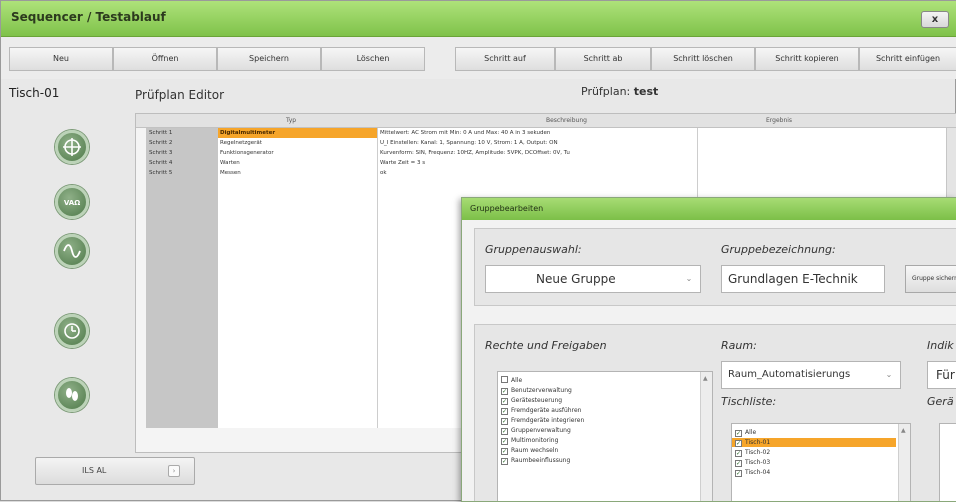 Image resolution: width=956 pixels, height=502 pixels. Describe the element at coordinates (535, 460) in the screenshot. I see `list-item: ✓ Raumbeeinflussung` at that location.